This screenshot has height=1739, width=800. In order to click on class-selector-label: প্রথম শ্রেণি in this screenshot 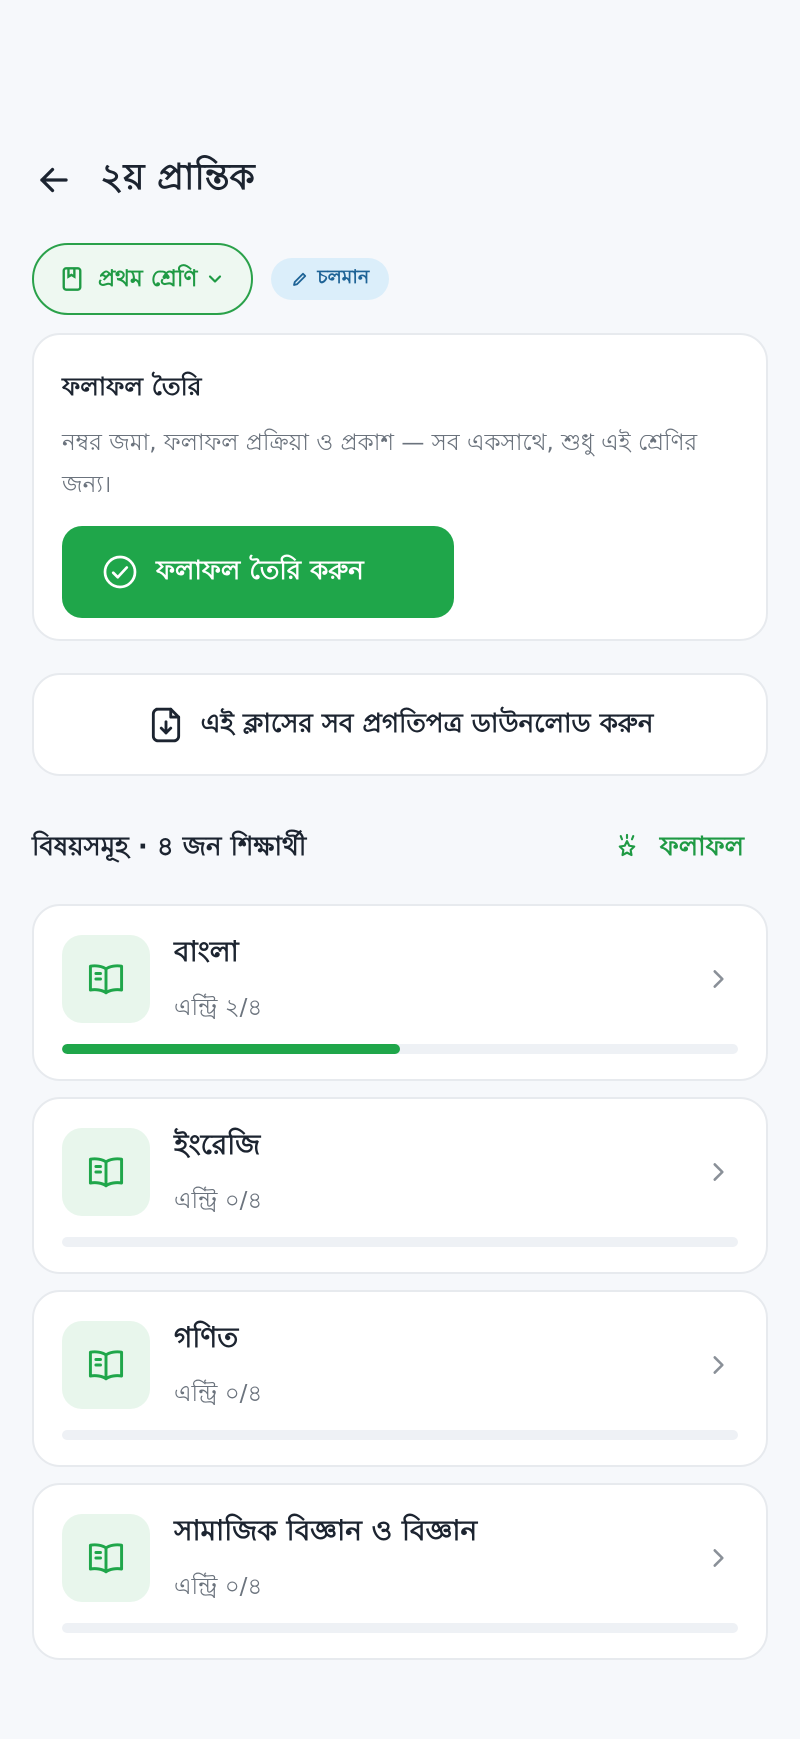, I will do `click(148, 278)`.